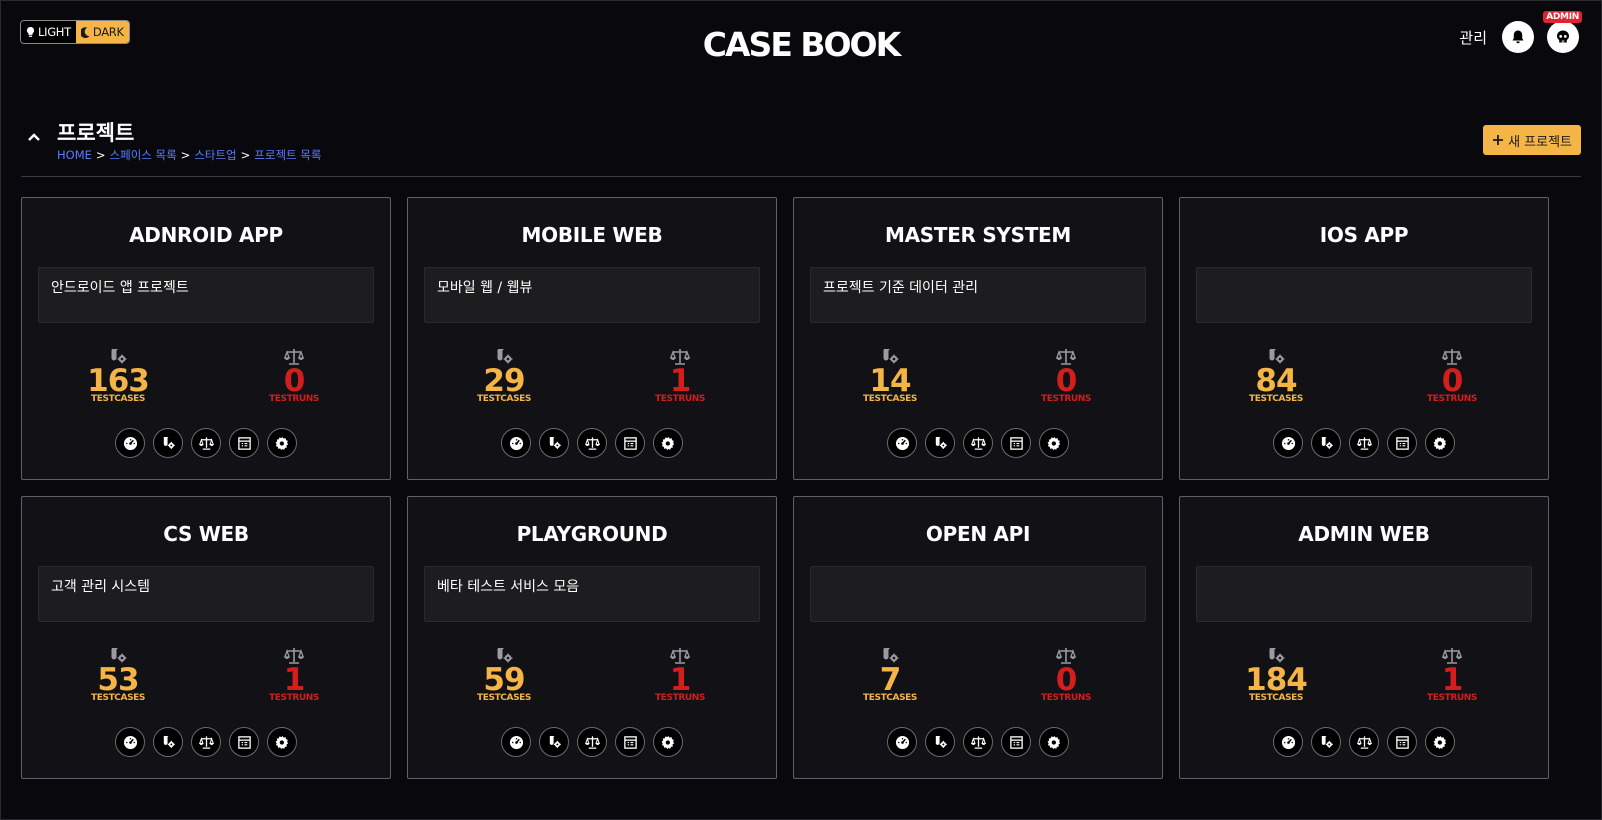 The width and height of the screenshot is (1602, 820). Describe the element at coordinates (34, 137) in the screenshot. I see `chevron-up-icon` at that location.